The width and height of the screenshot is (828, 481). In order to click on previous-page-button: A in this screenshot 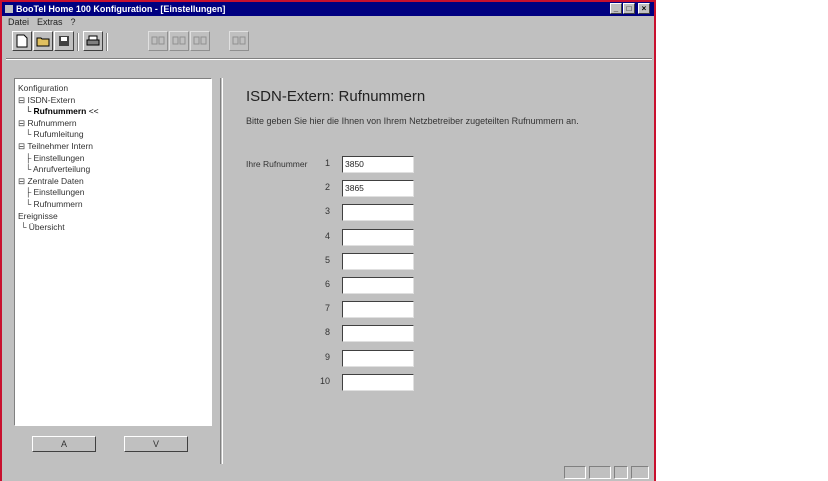, I will do `click(64, 444)`.